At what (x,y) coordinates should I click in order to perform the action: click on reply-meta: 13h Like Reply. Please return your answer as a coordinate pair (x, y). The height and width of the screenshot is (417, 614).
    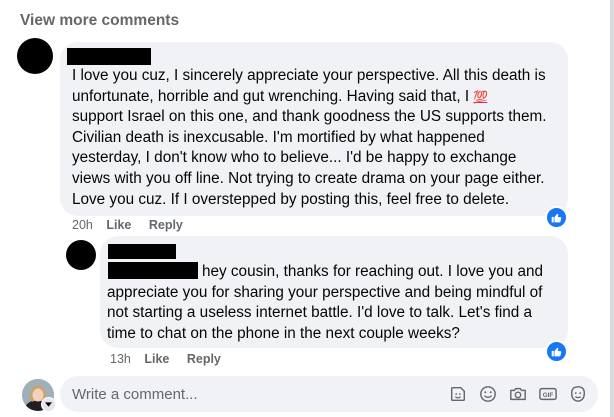
    Looking at the image, I should click on (172, 359).